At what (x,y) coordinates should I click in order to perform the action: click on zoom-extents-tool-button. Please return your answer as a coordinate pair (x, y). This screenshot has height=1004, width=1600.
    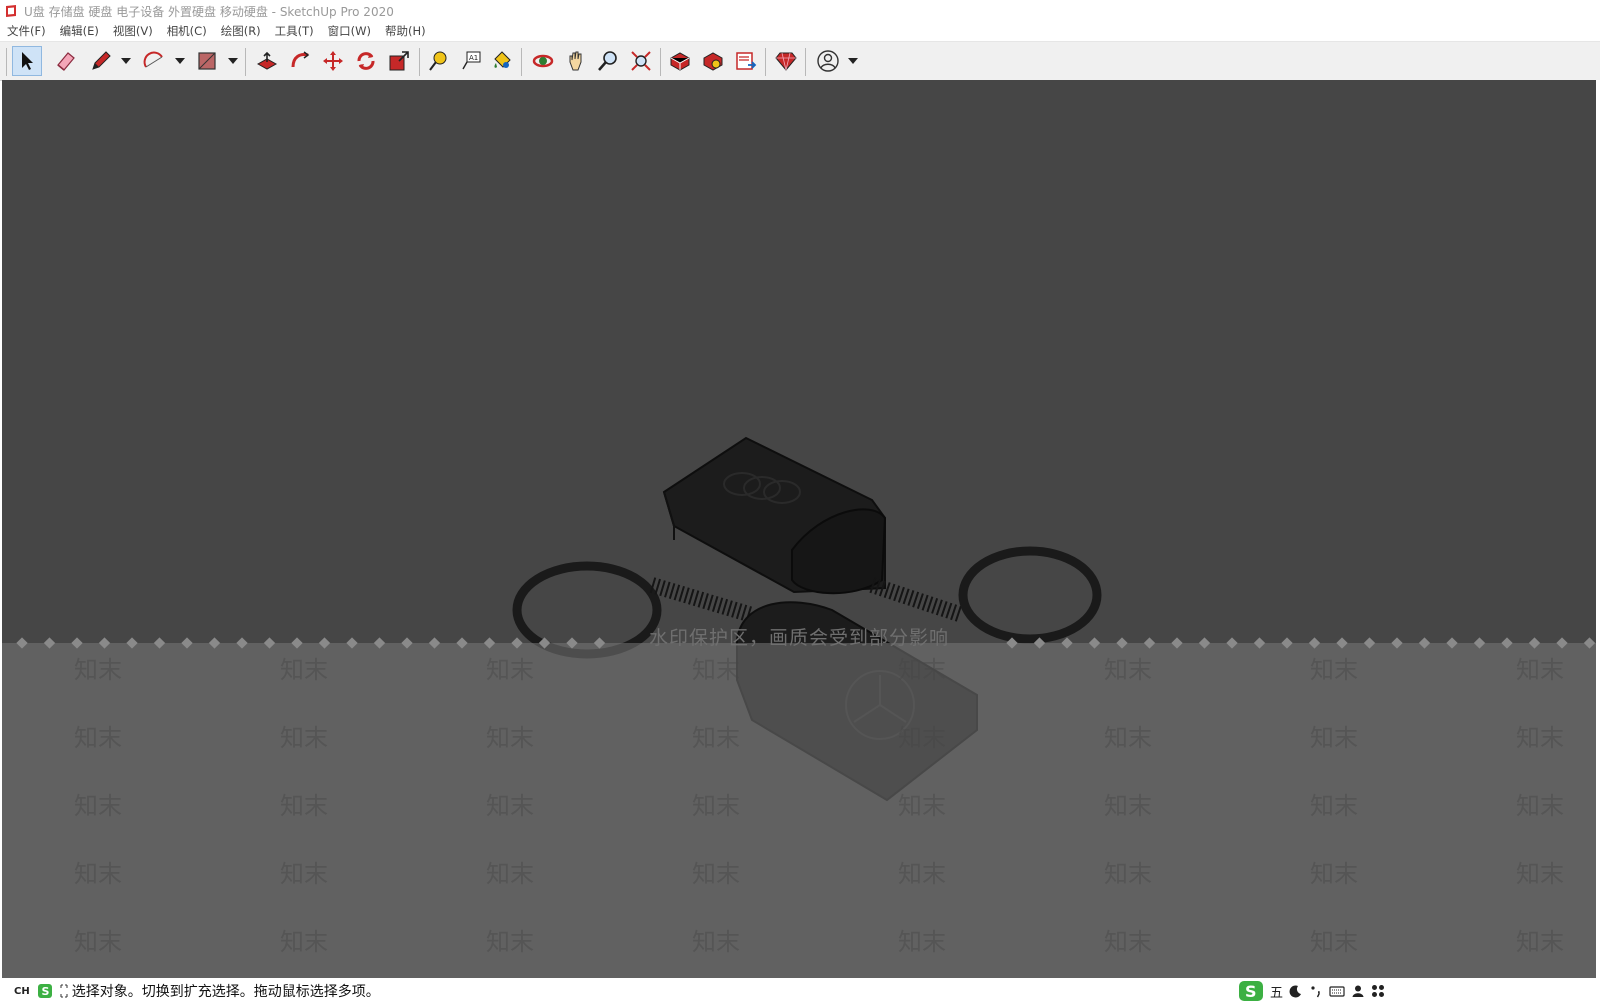
    Looking at the image, I should click on (641, 61).